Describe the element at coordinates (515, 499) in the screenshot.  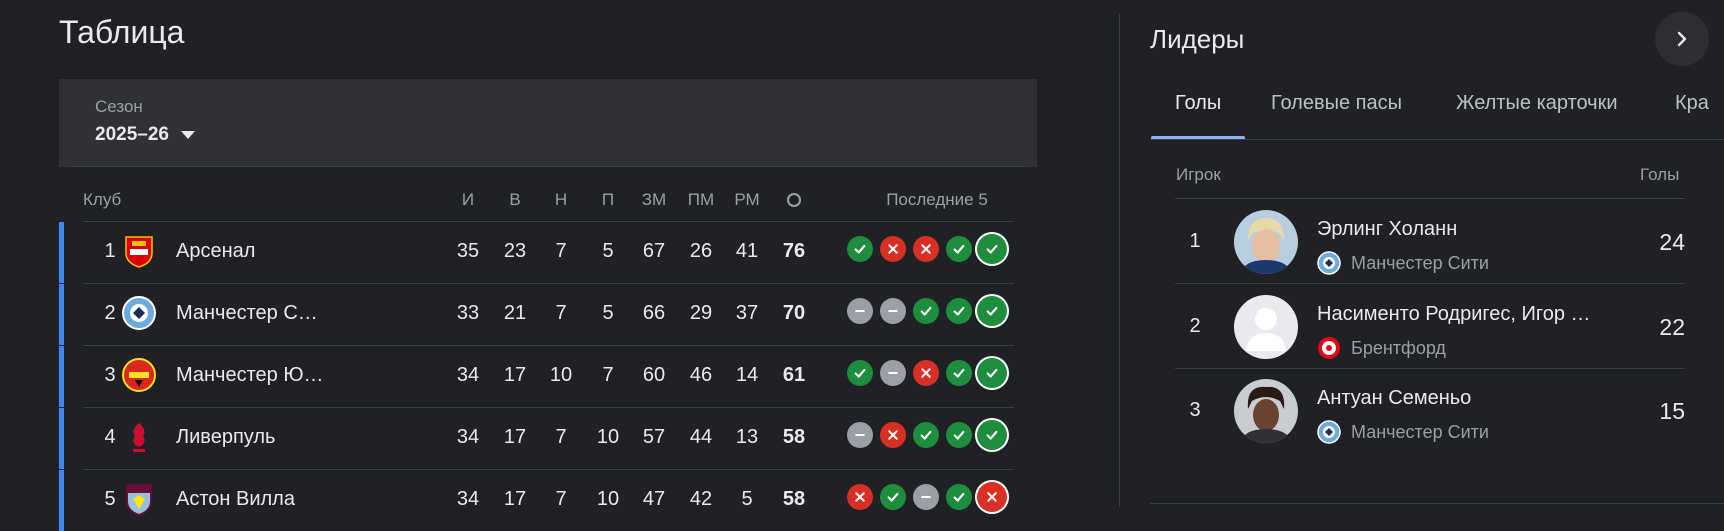
I see `stat-won: 17` at that location.